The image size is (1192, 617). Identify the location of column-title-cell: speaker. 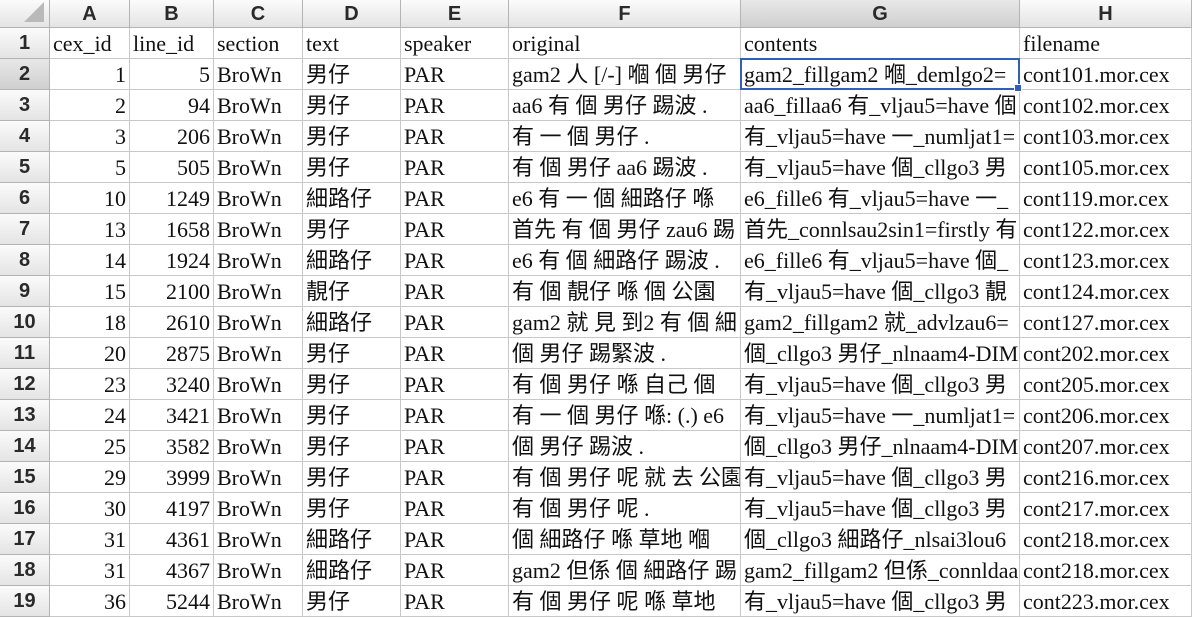
(455, 43).